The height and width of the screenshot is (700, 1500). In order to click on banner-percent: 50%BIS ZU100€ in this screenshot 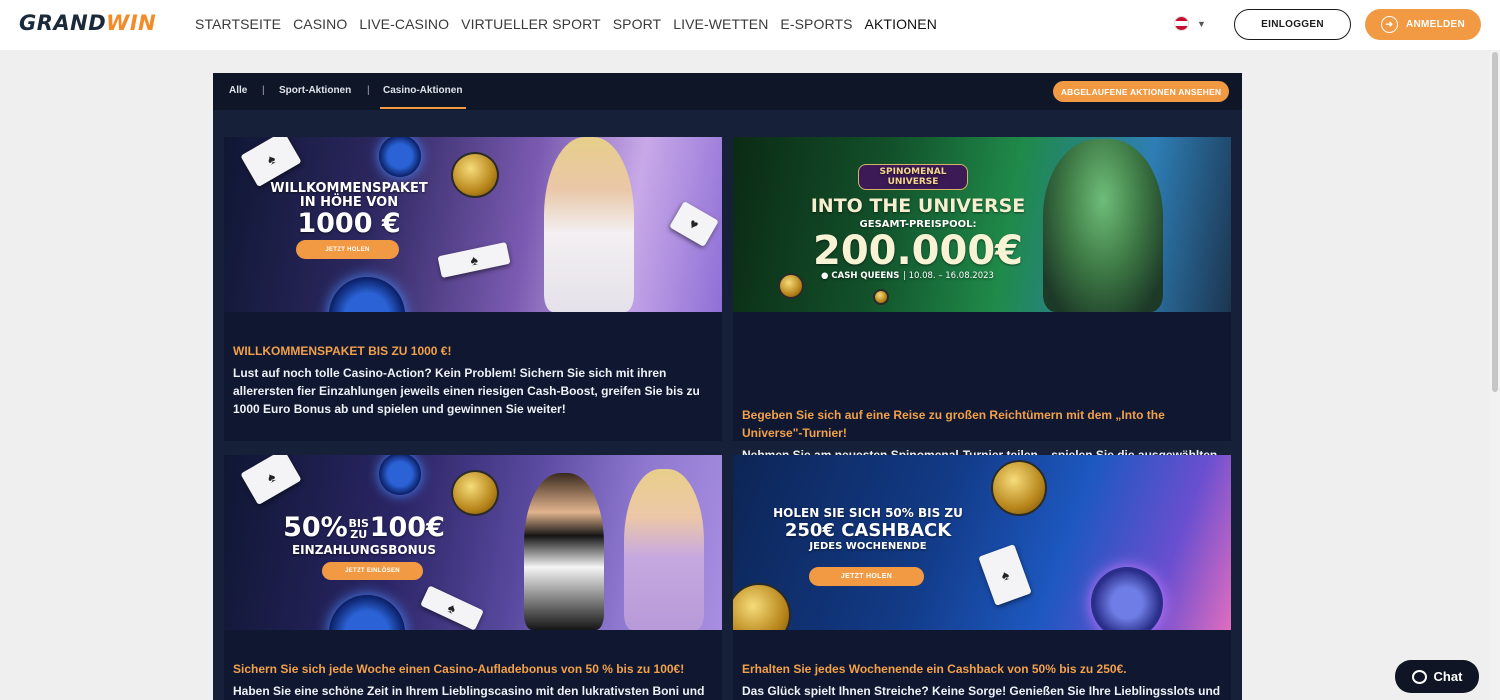, I will do `click(364, 527)`.